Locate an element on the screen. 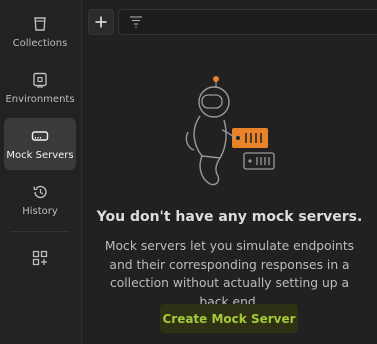 The width and height of the screenshot is (377, 344). sidebar-item-environments: Environments is located at coordinates (40, 88).